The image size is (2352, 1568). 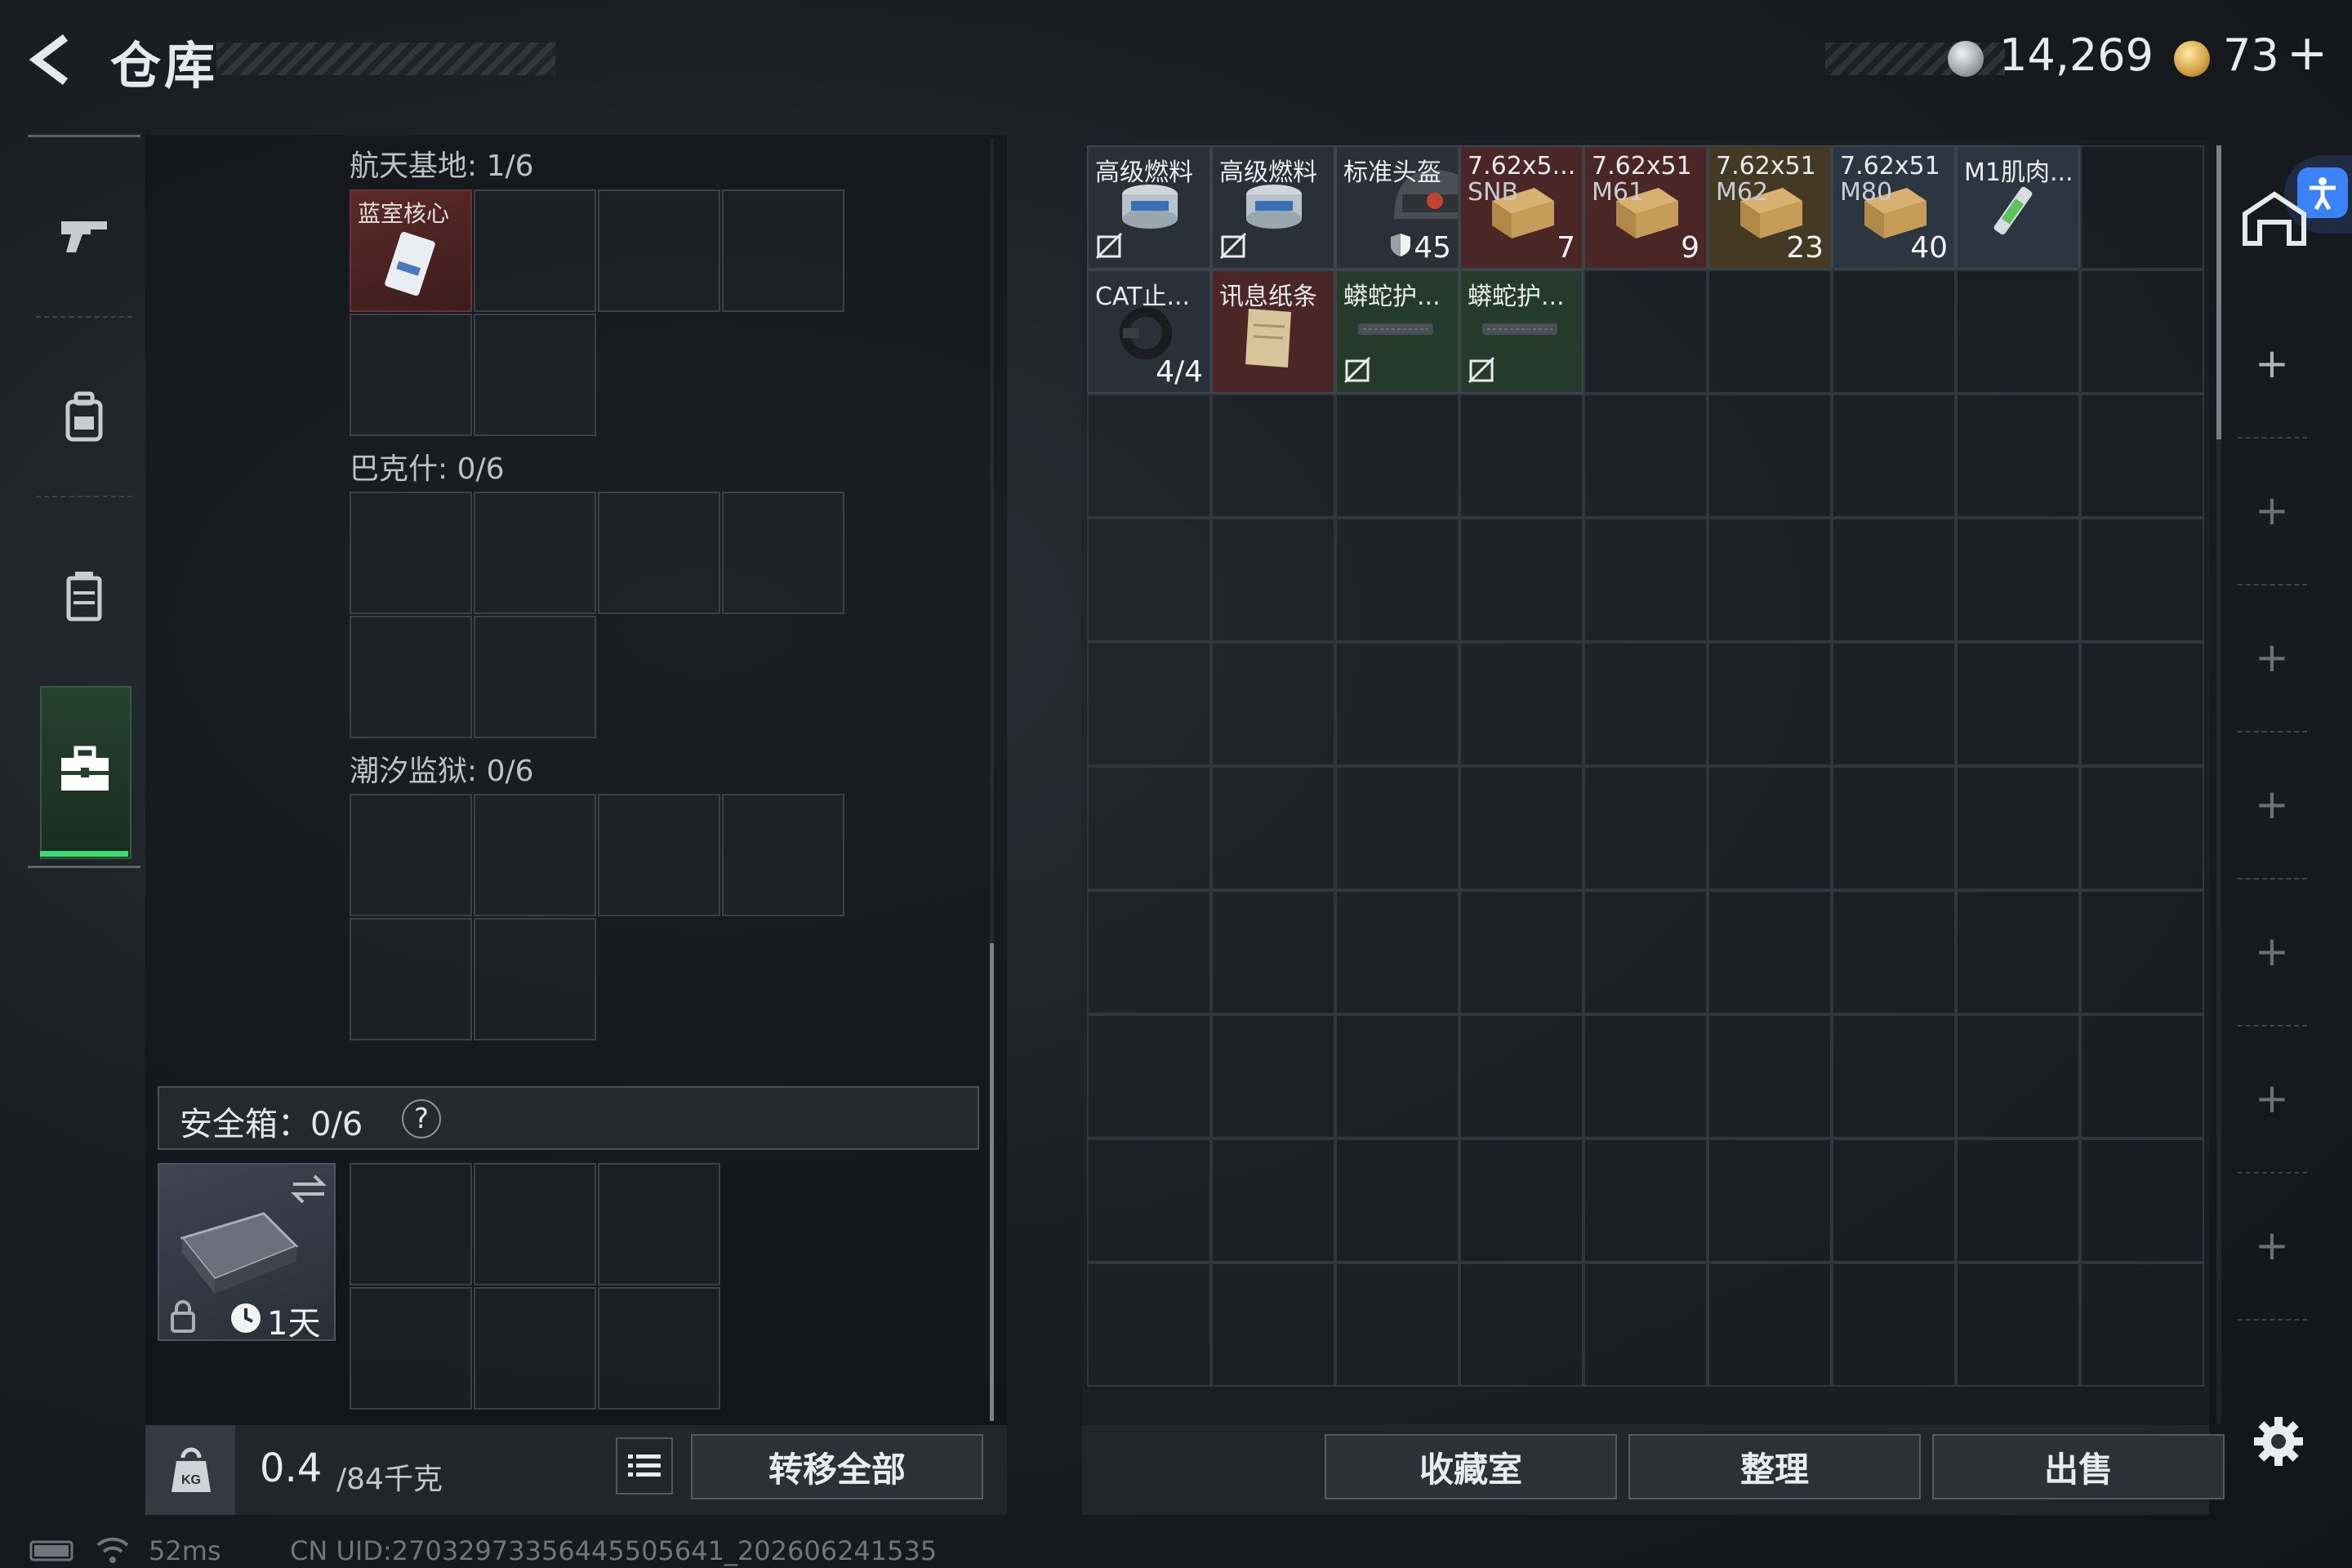 I want to click on weight-lock: KG, so click(x=190, y=1470).